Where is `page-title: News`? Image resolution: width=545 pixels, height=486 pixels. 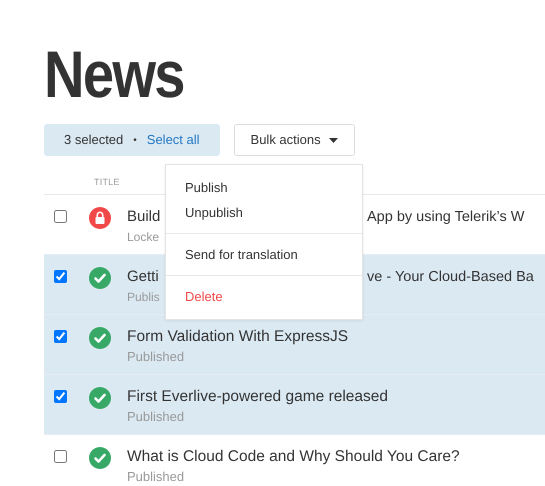 page-title: News is located at coordinates (114, 74).